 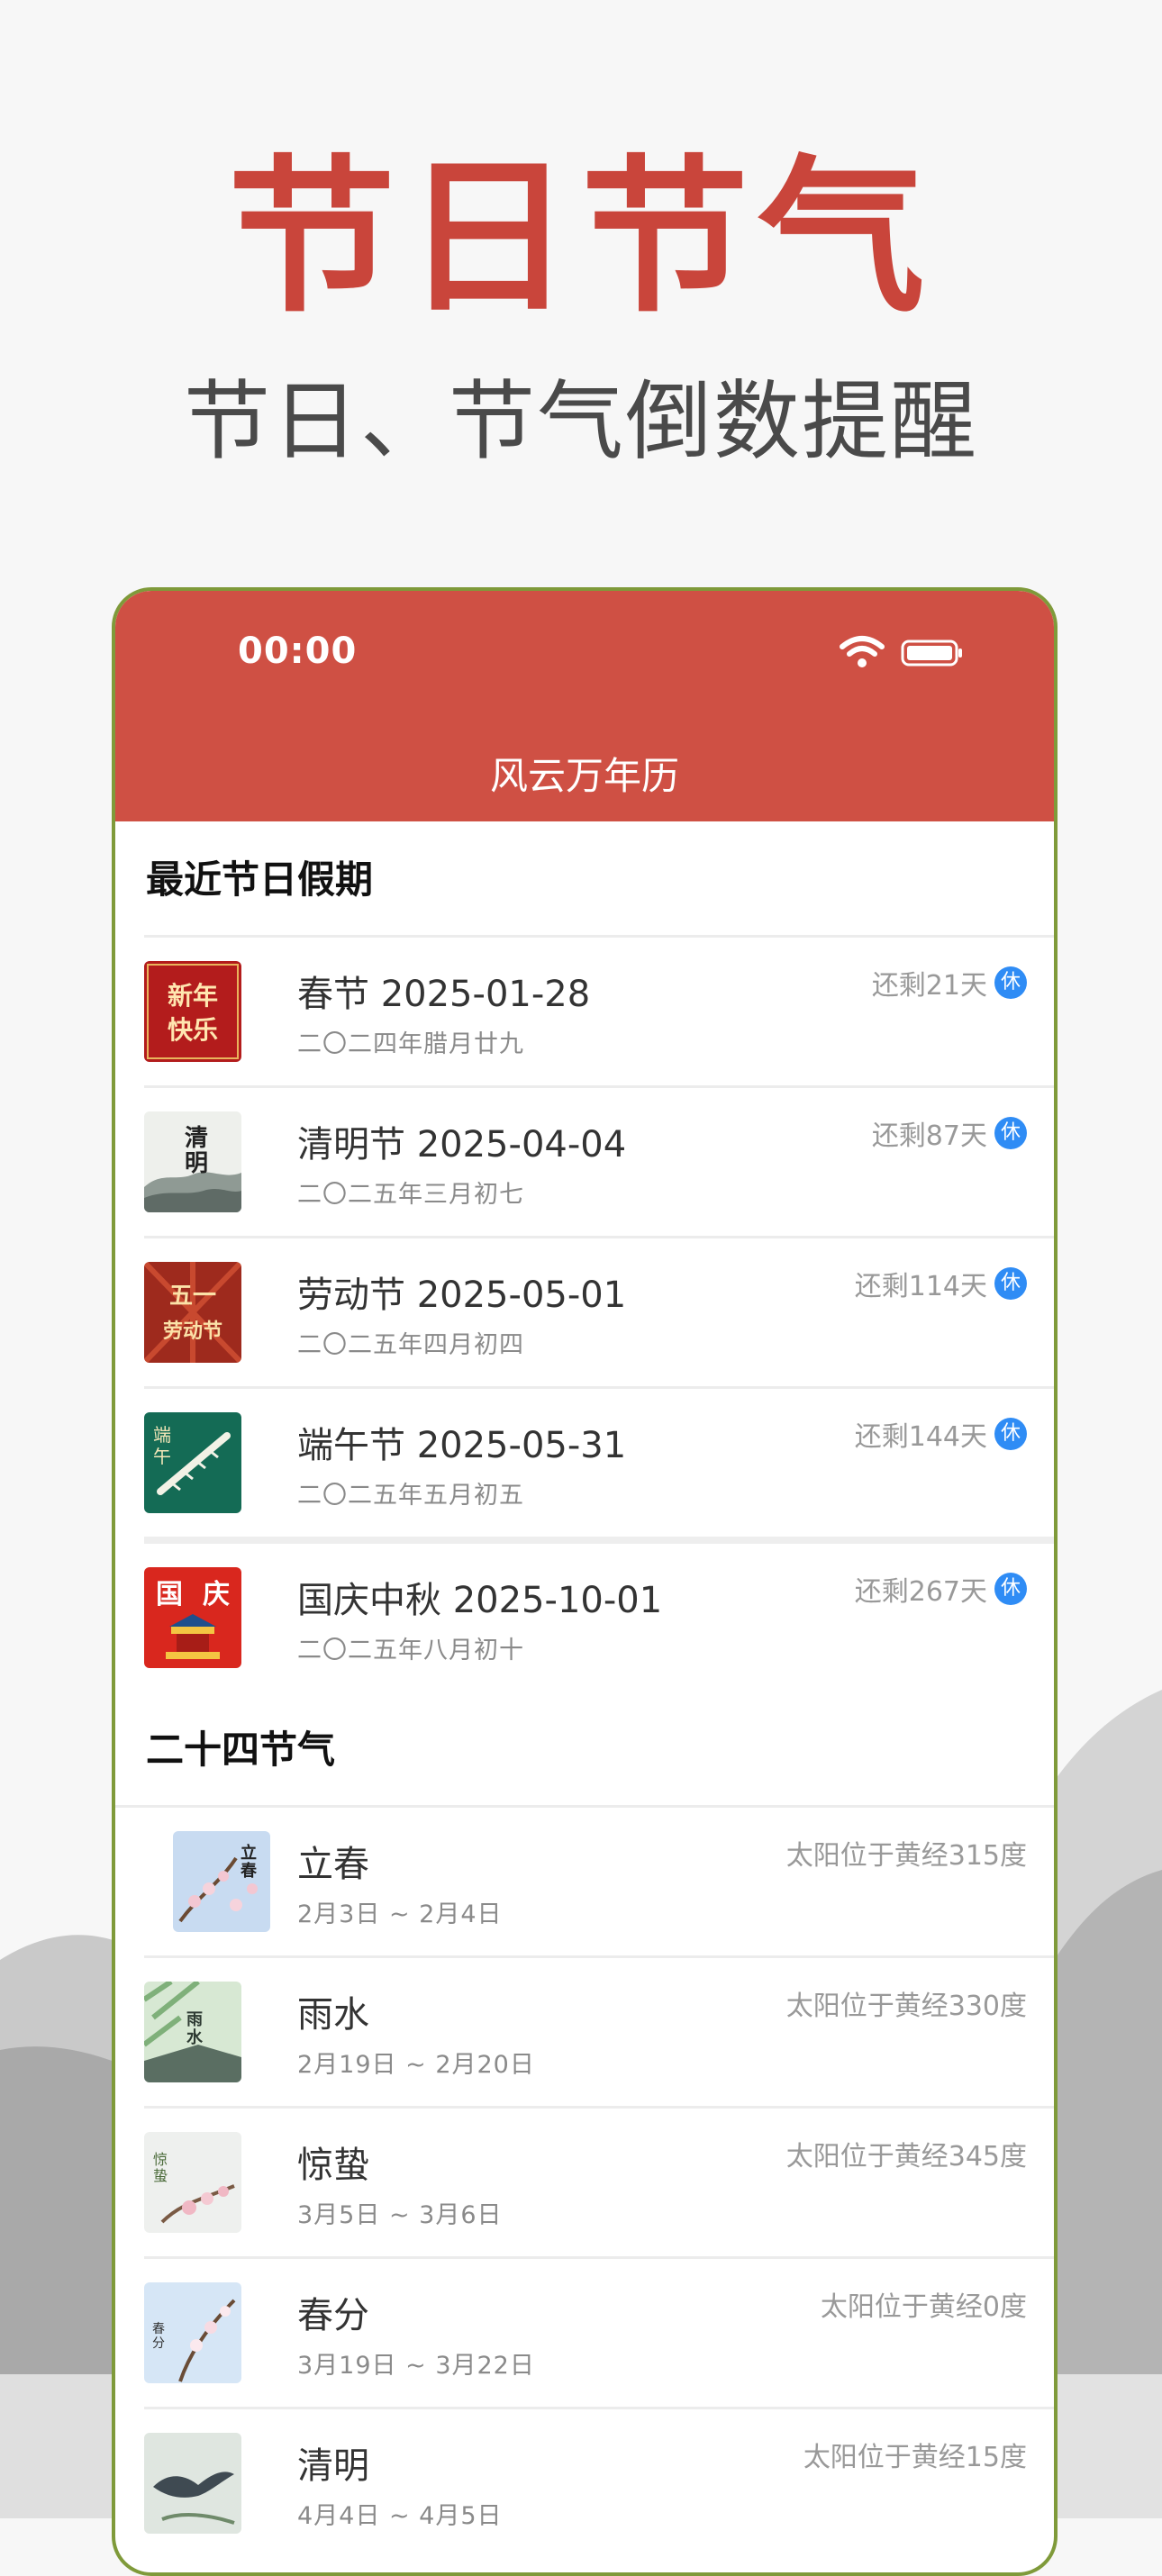 What do you see at coordinates (929, 986) in the screenshot?
I see `countdown-text: 还剩21天` at bounding box center [929, 986].